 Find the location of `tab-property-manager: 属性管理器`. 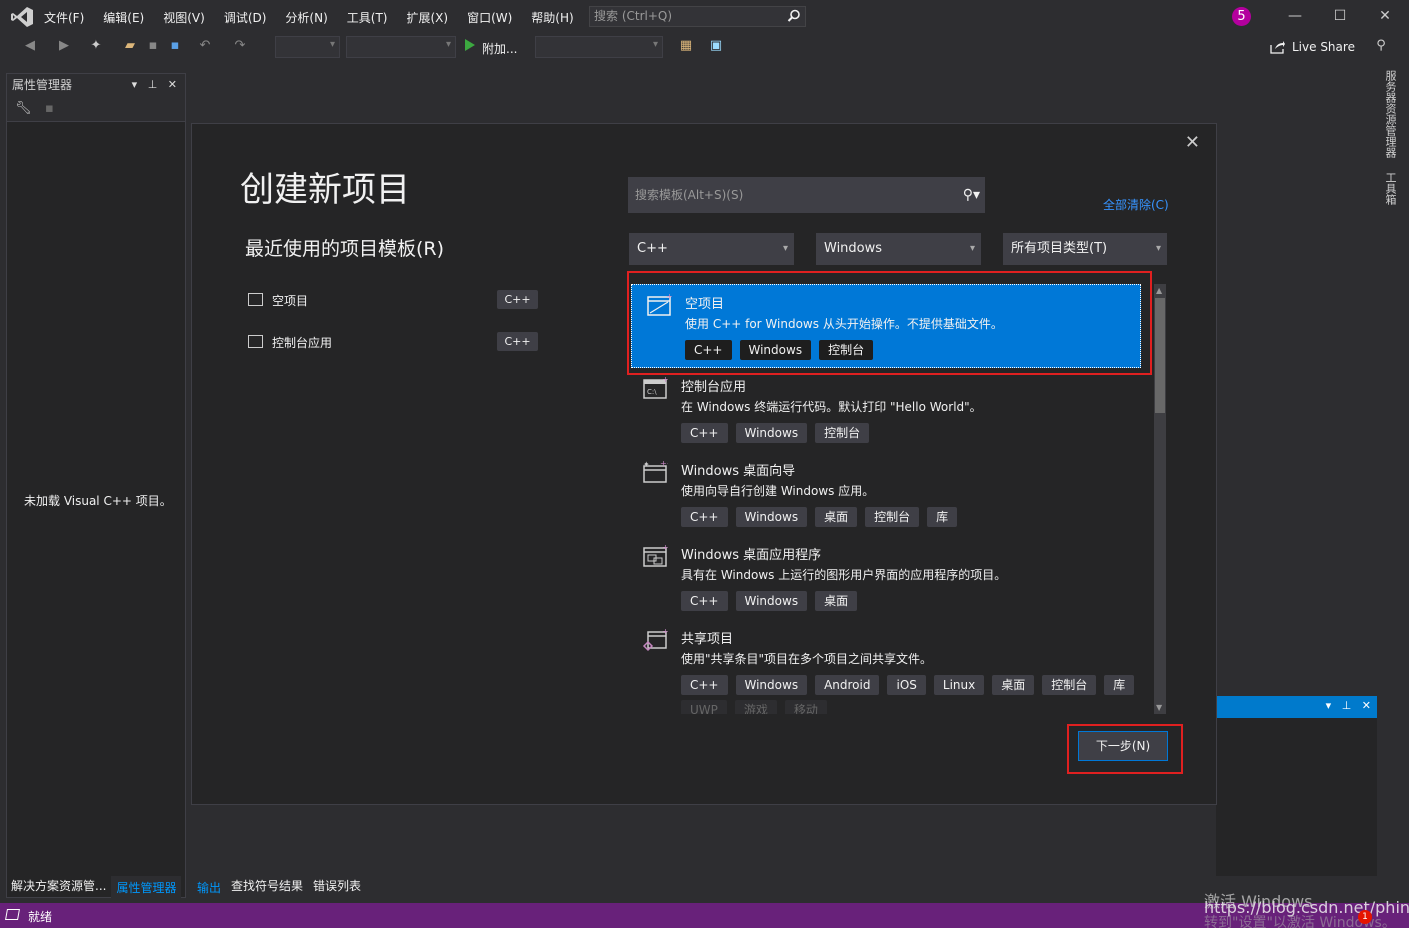

tab-property-manager: 属性管理器 is located at coordinates (146, 887).